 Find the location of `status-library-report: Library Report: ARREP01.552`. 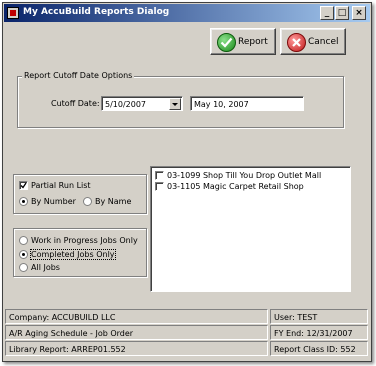

status-library-report: Library Report: ARREP01.552 is located at coordinates (136, 348).